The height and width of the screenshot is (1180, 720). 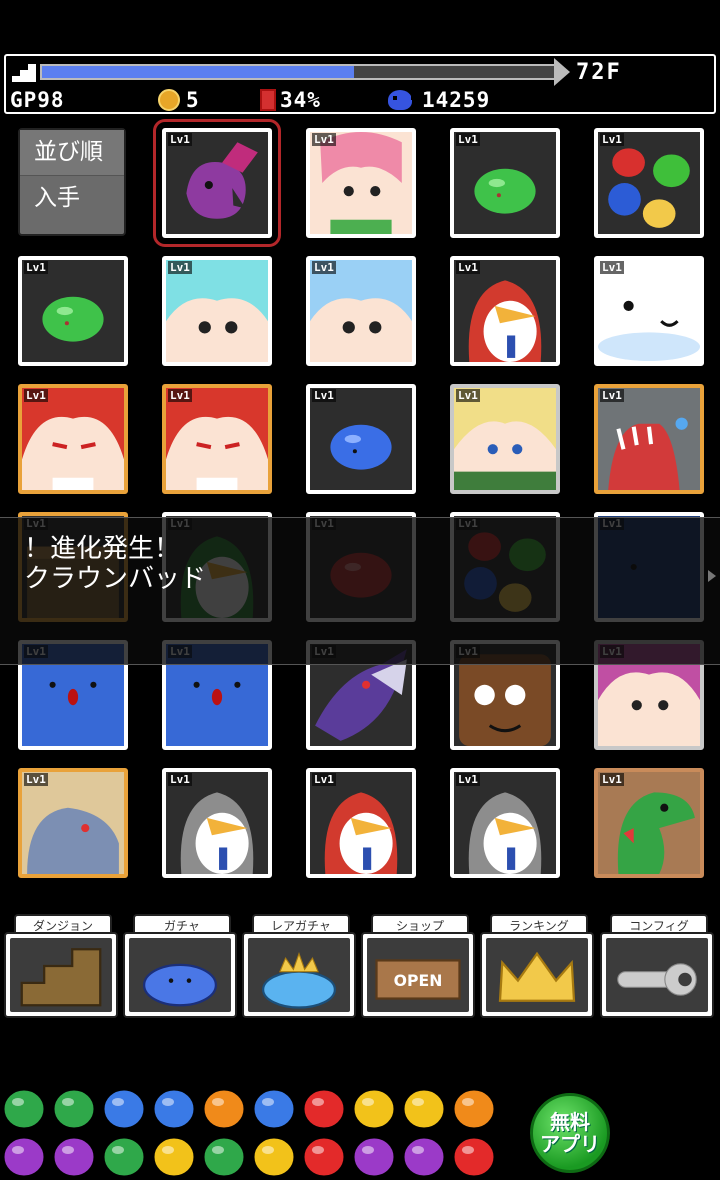 I want to click on sort-panel: 並び順 入手, so click(x=72, y=182).